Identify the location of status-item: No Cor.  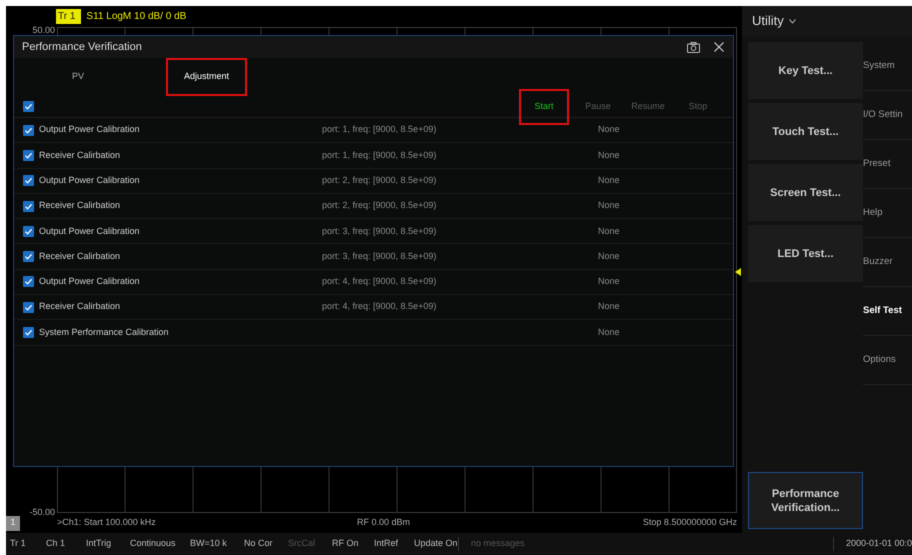
(266, 544).